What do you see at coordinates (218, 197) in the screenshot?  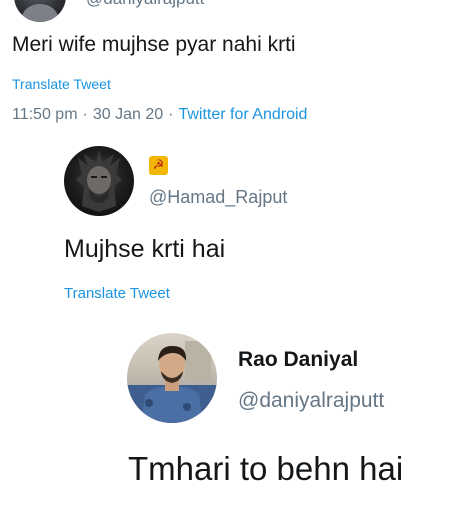 I see `tweet2-handle: @Hamad_Rajput` at bounding box center [218, 197].